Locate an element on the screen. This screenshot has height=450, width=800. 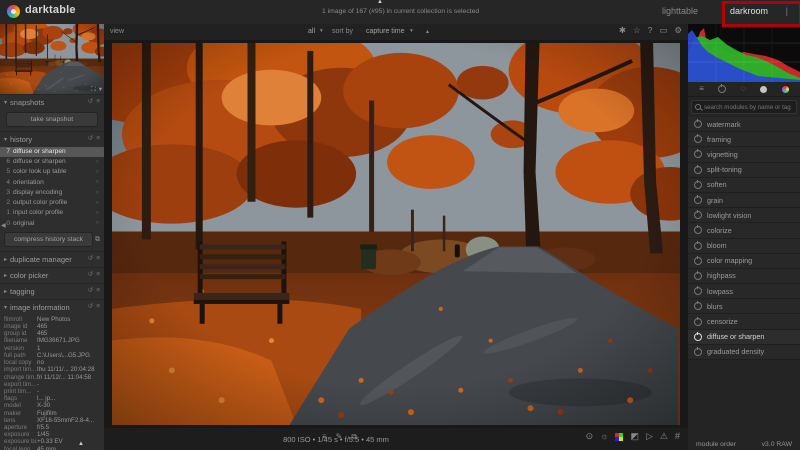
module-item-bloom: bloom is located at coordinates (744, 246).